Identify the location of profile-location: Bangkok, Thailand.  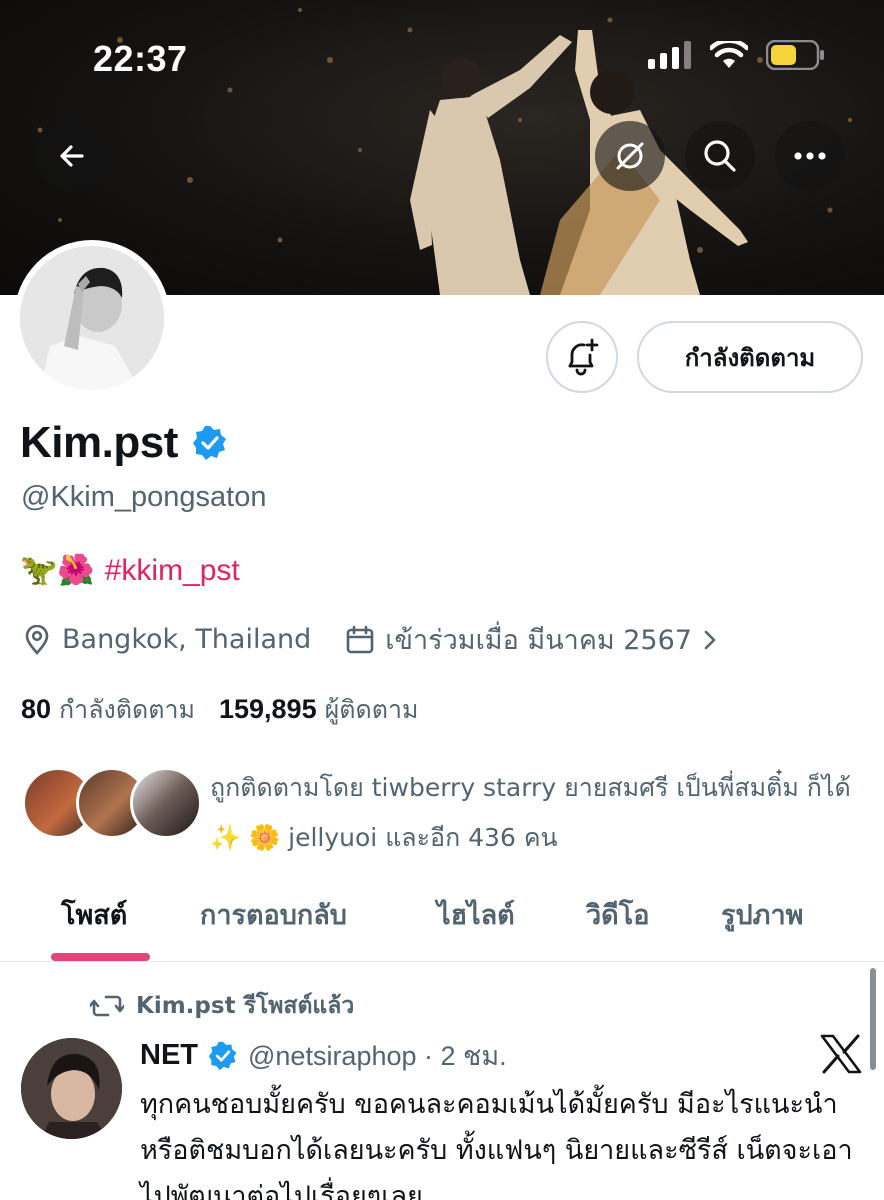
(166, 639).